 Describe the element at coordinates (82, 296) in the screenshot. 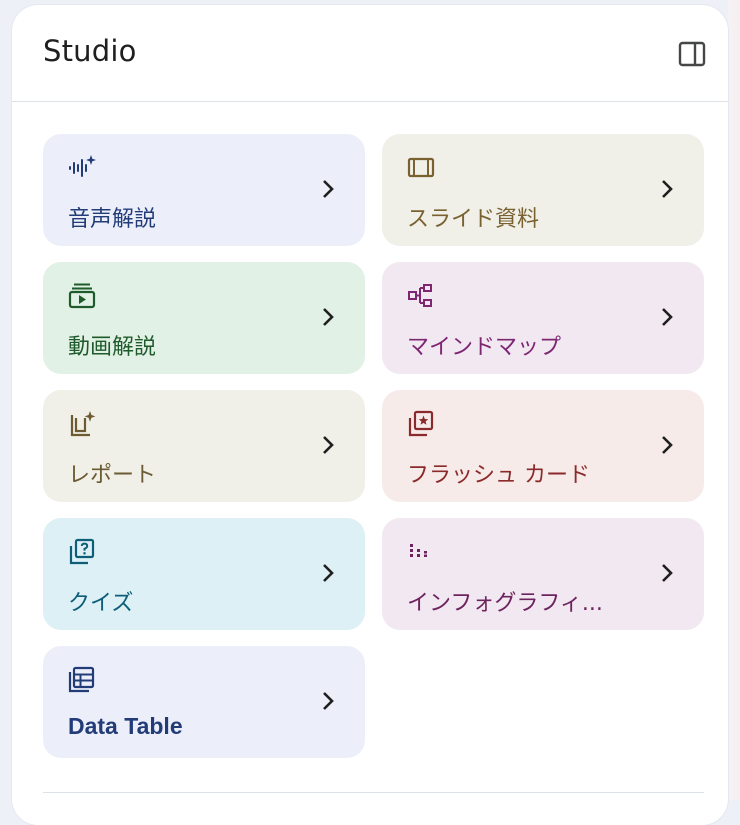

I see `video-icon` at that location.